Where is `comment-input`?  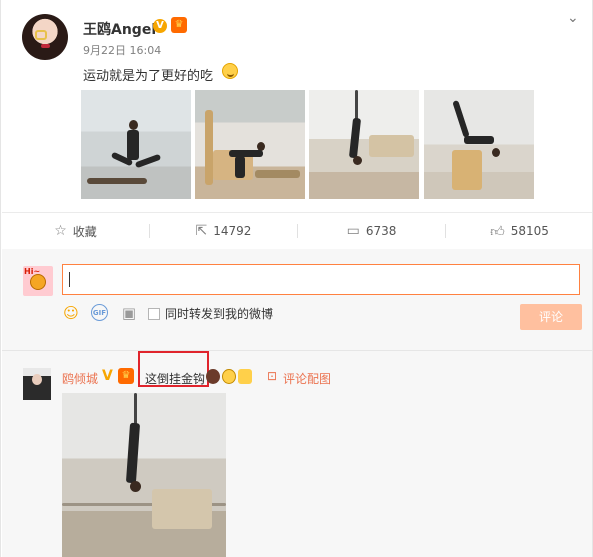 comment-input is located at coordinates (321, 279).